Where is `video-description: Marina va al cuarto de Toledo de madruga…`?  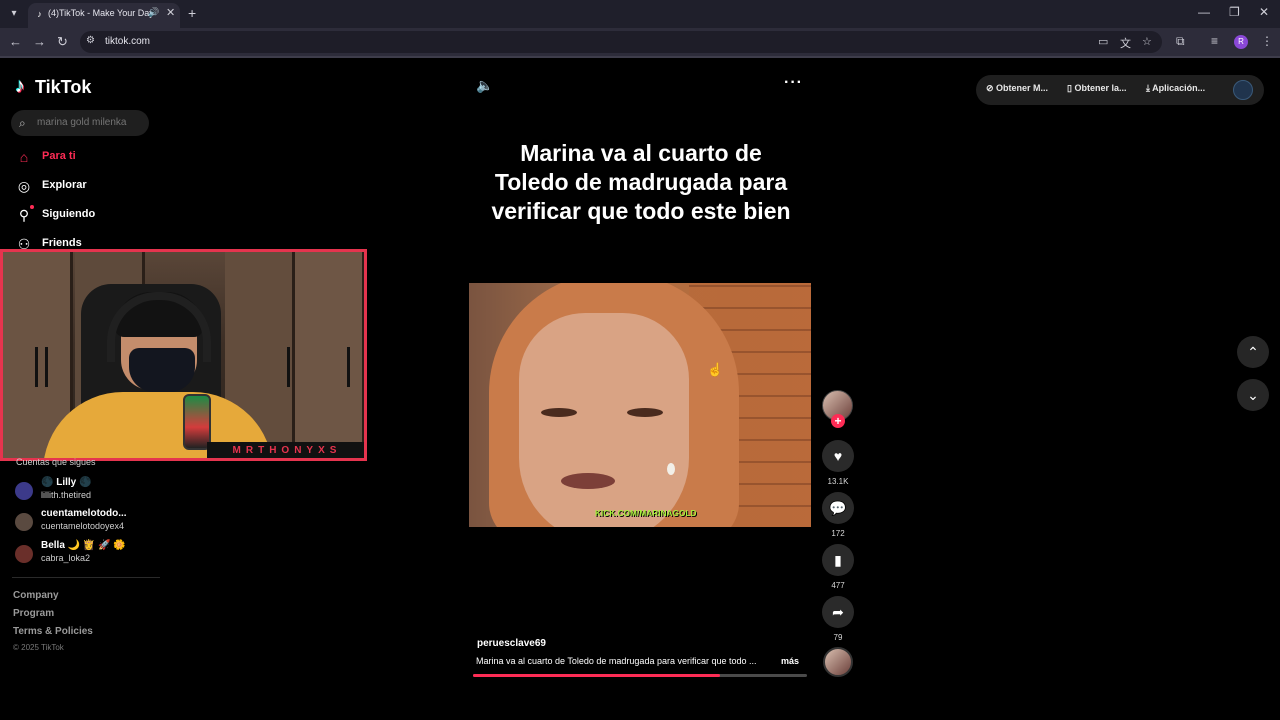
video-description: Marina va al cuarto de Toledo de madruga… is located at coordinates (616, 661).